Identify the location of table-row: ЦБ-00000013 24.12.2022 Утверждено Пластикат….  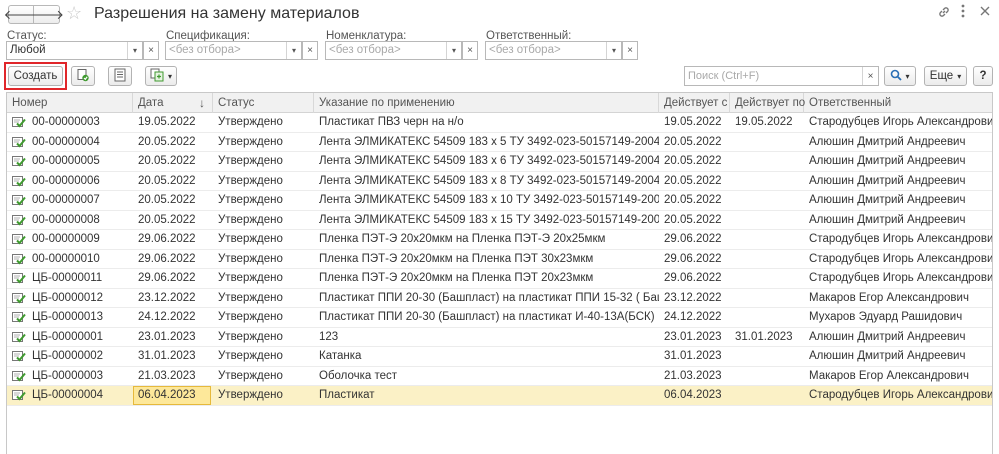
(499, 318).